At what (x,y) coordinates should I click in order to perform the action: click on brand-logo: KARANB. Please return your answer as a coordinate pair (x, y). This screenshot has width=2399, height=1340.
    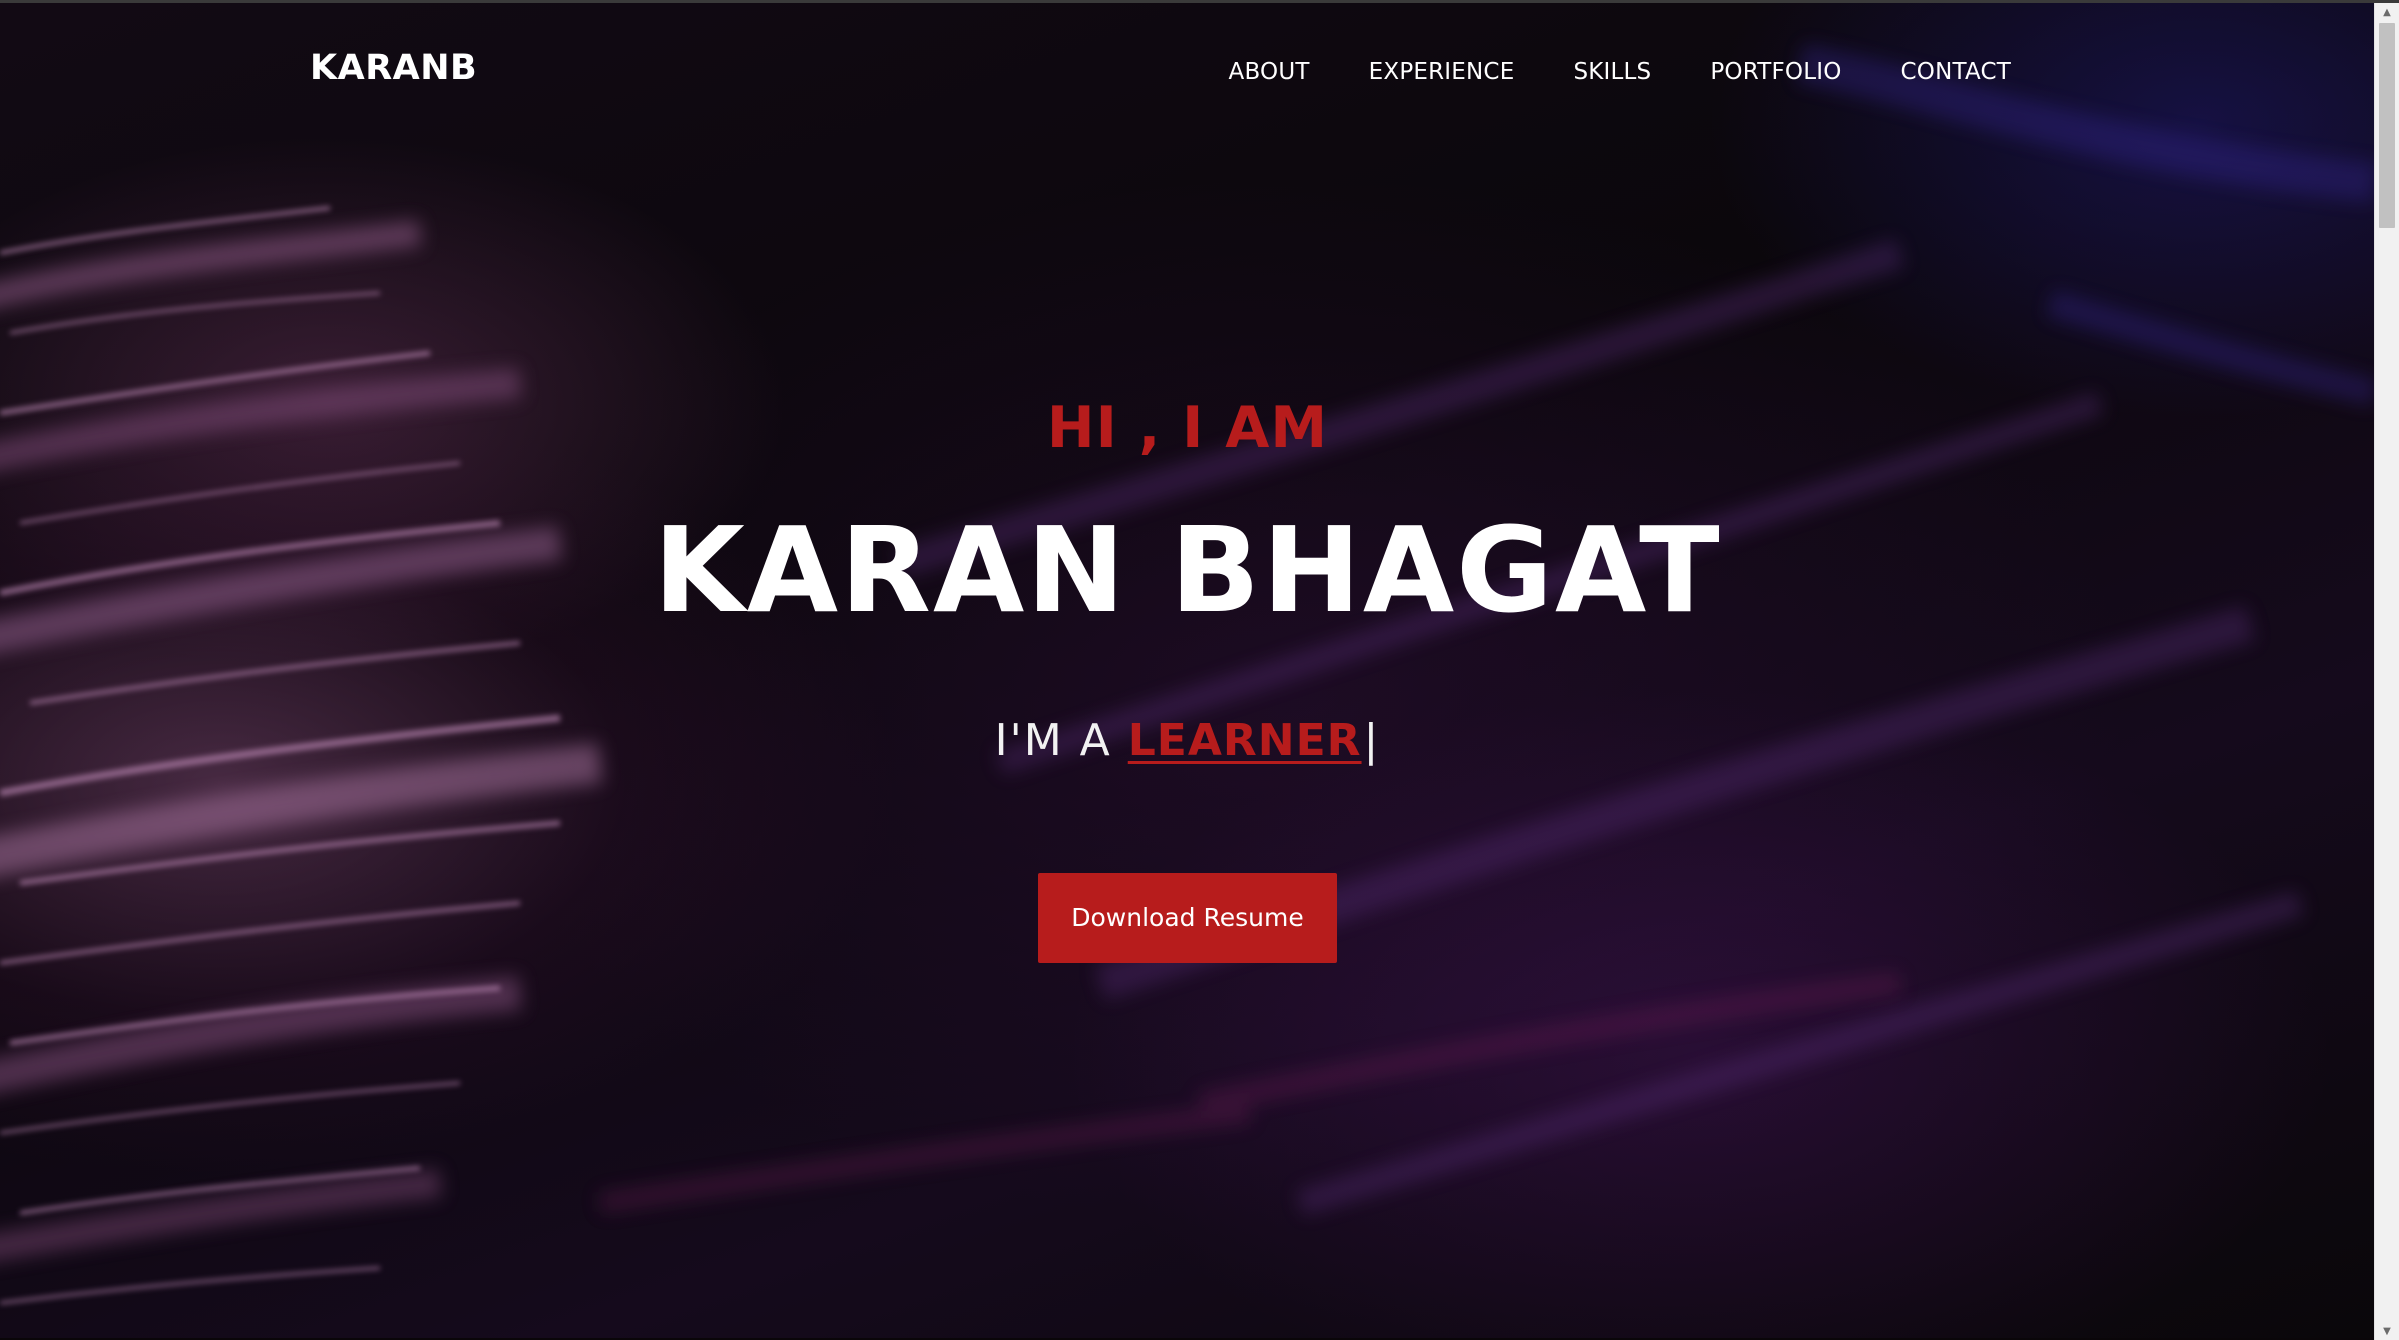
    Looking at the image, I should click on (393, 68).